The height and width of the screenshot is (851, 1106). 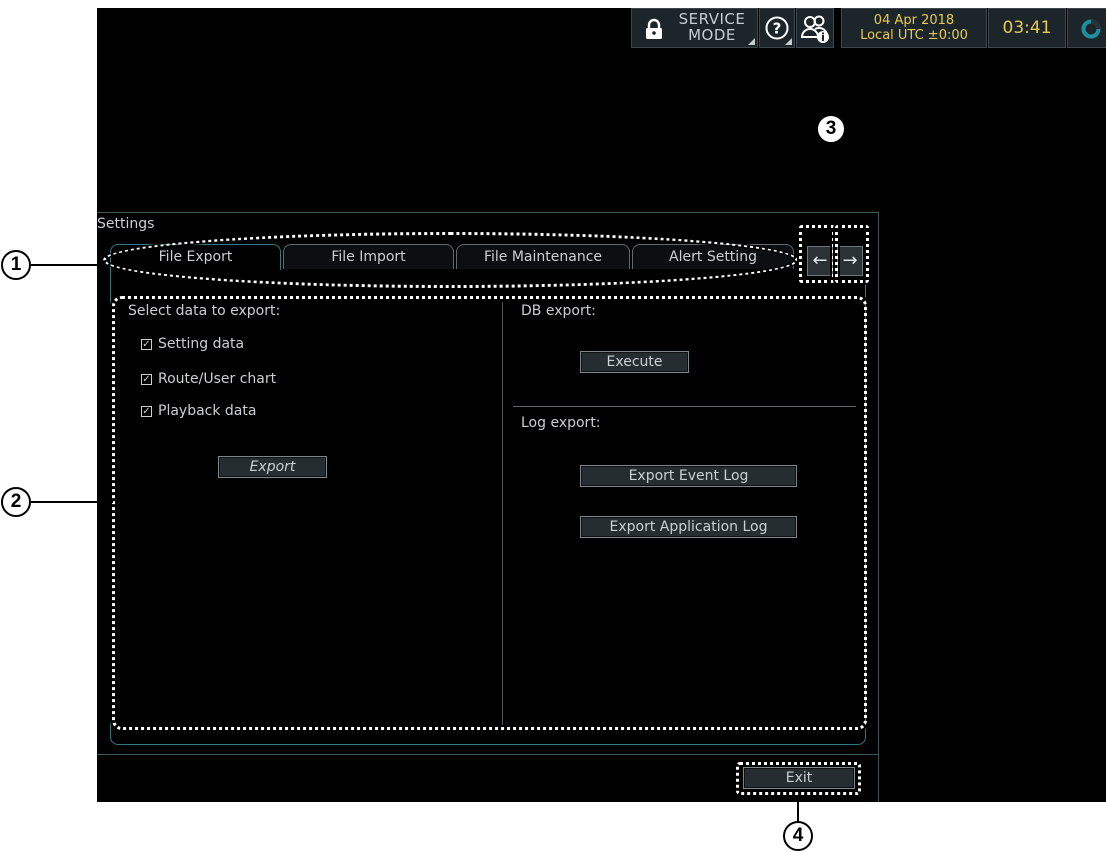 I want to click on help-button: ?, so click(x=777, y=28).